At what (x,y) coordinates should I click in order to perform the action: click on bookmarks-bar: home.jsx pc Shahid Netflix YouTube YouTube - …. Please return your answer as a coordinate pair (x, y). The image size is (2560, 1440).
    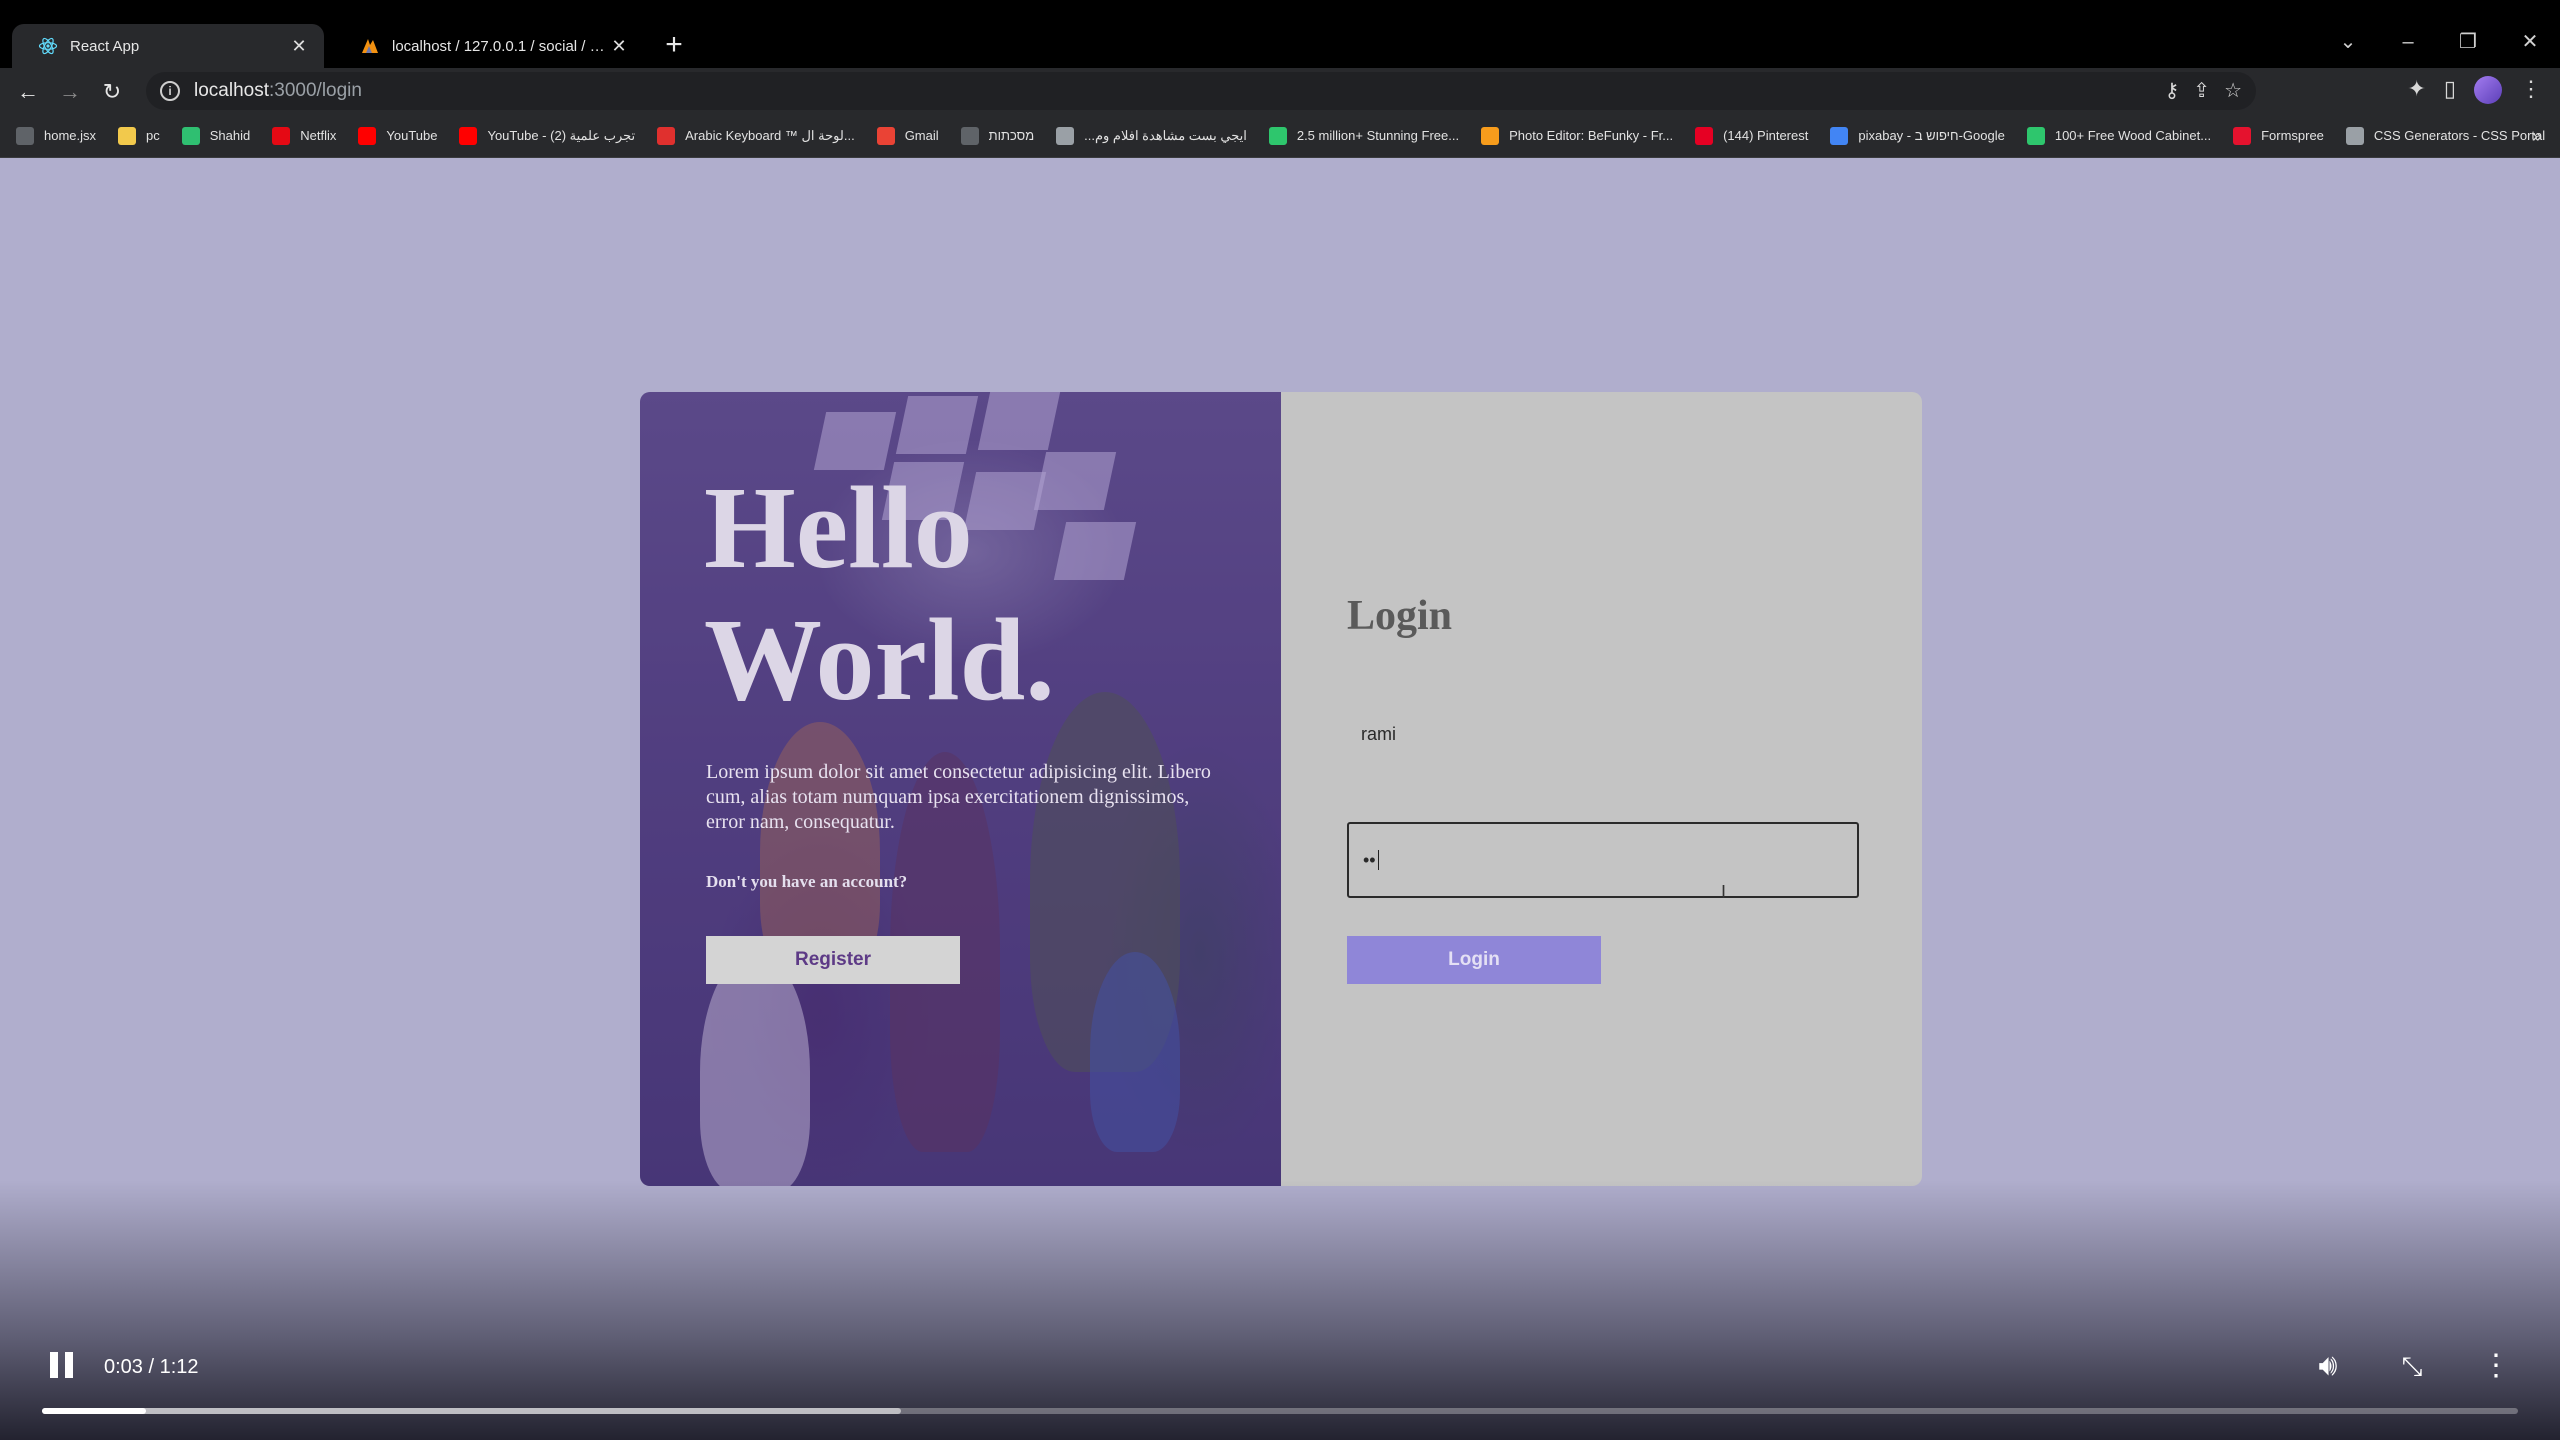
    Looking at the image, I should click on (1280, 136).